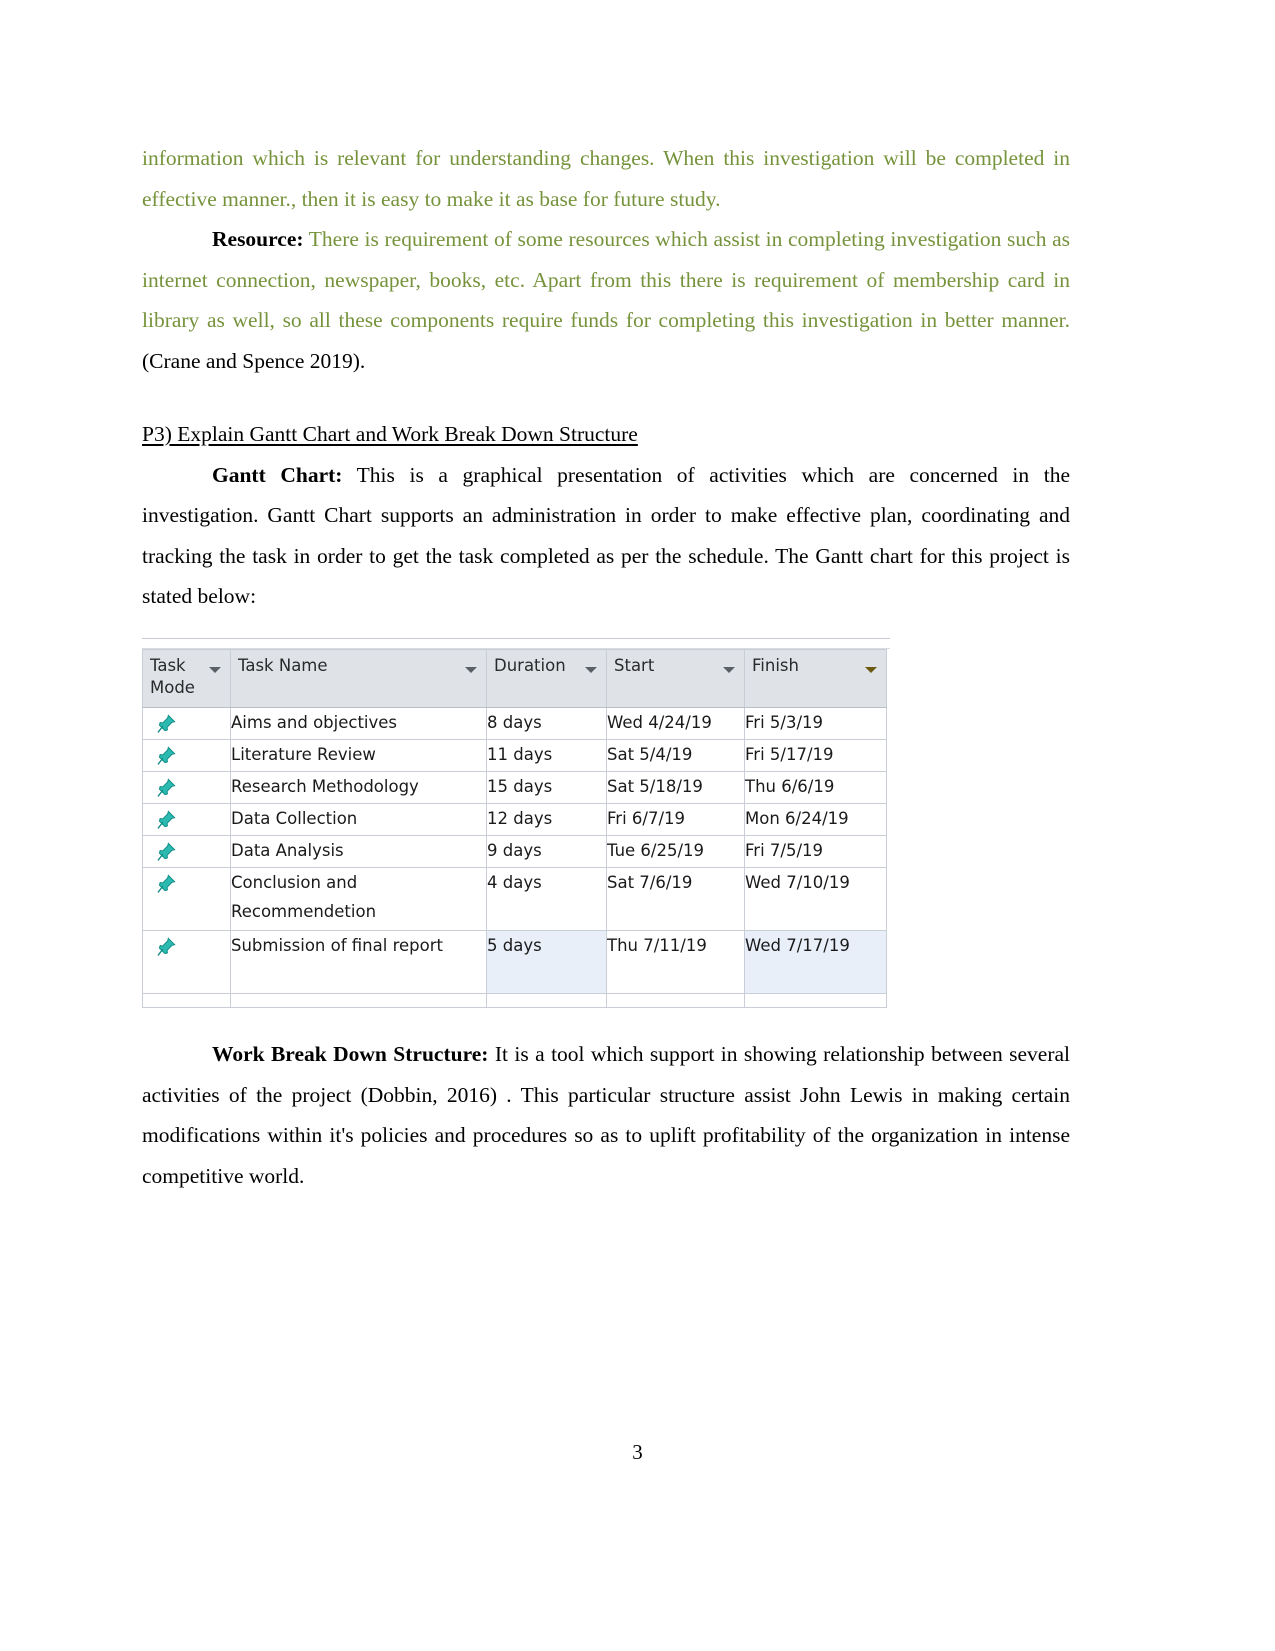  Describe the element at coordinates (358, 787) in the screenshot. I see `cell-task-name: Research Methodology` at that location.